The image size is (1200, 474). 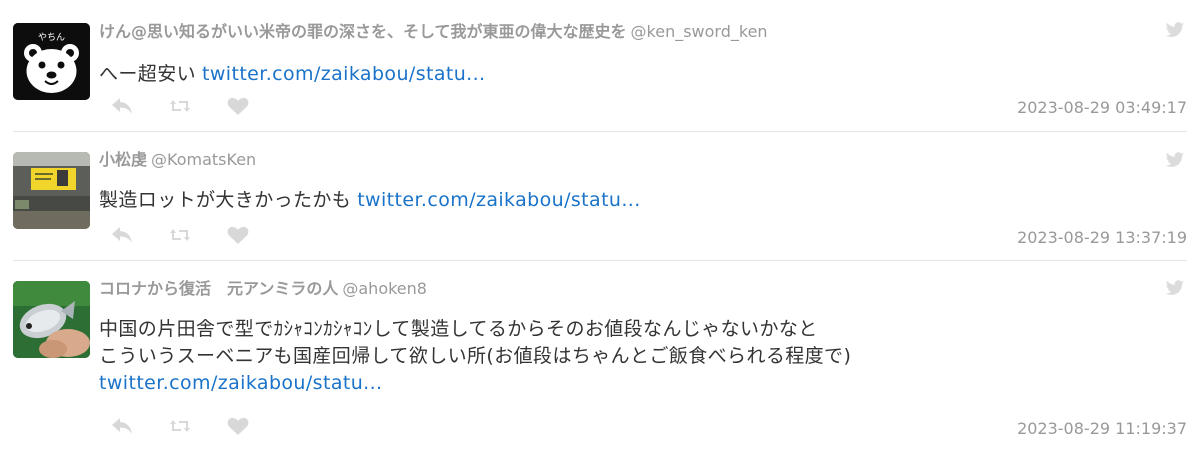 I want to click on tweet-timestamp: 2023-08-29 13:37:19, so click(x=1102, y=238).